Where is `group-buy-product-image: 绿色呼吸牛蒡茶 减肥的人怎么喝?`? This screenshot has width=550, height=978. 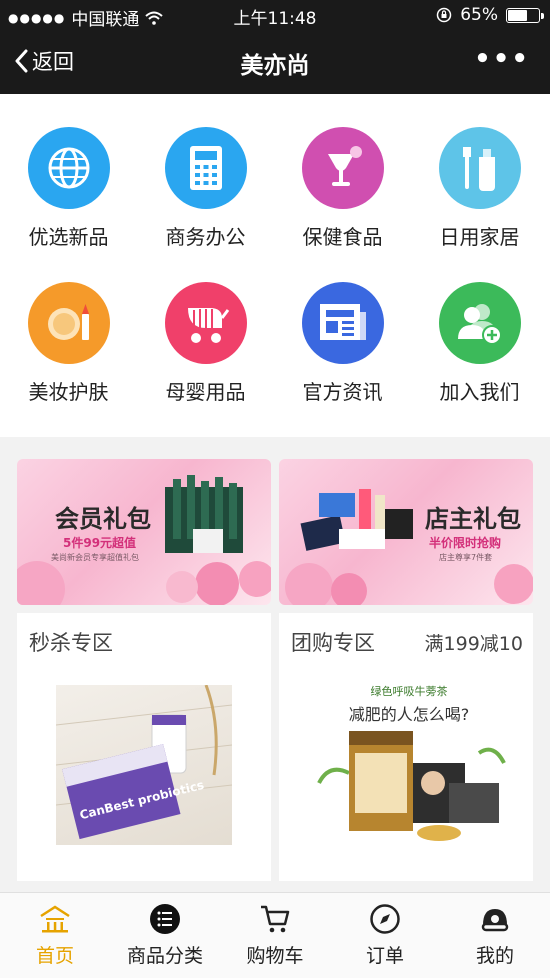
group-buy-product-image: 绿色呼吸牛蒡茶 减肥的人怎么喝? is located at coordinates (409, 764).